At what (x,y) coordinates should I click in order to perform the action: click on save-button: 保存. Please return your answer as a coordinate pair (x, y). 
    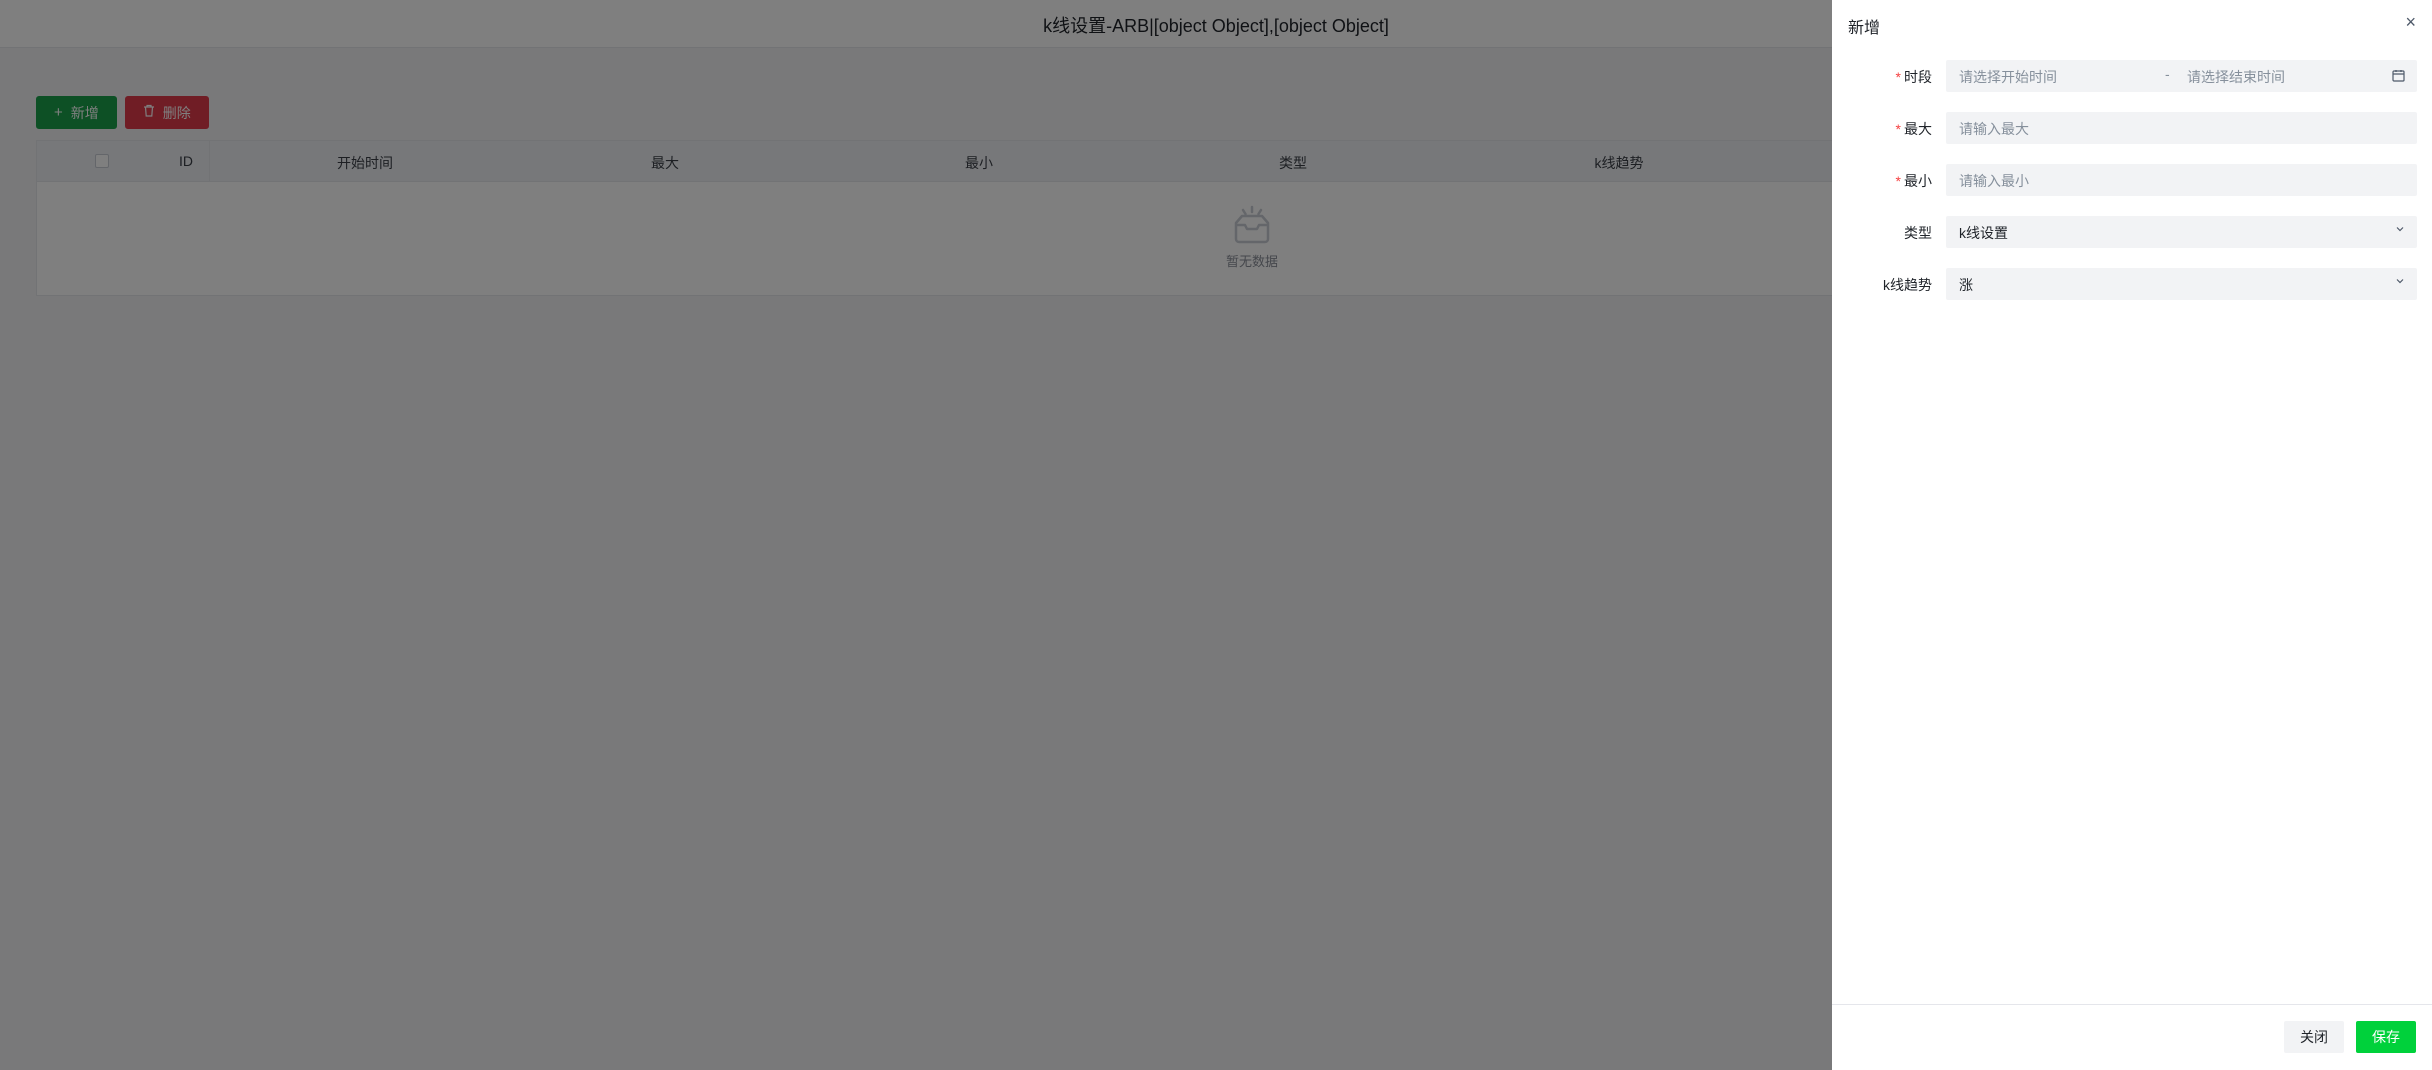
    Looking at the image, I should click on (2386, 1037).